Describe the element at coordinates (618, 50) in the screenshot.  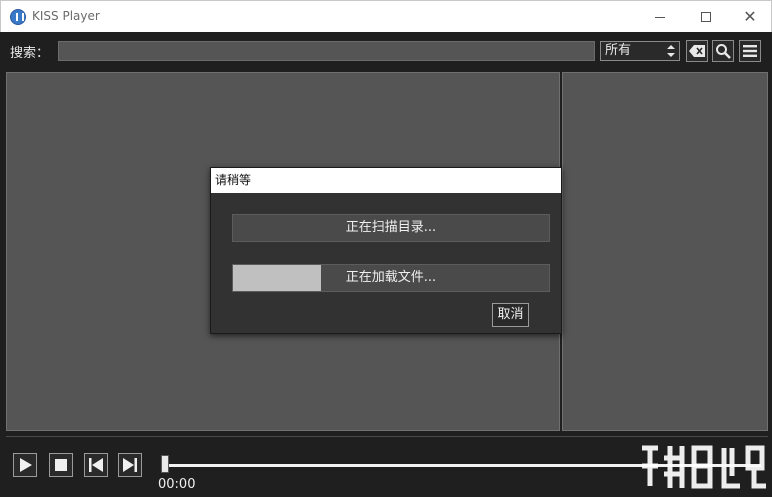
I see `filter-selected-value: 所有` at that location.